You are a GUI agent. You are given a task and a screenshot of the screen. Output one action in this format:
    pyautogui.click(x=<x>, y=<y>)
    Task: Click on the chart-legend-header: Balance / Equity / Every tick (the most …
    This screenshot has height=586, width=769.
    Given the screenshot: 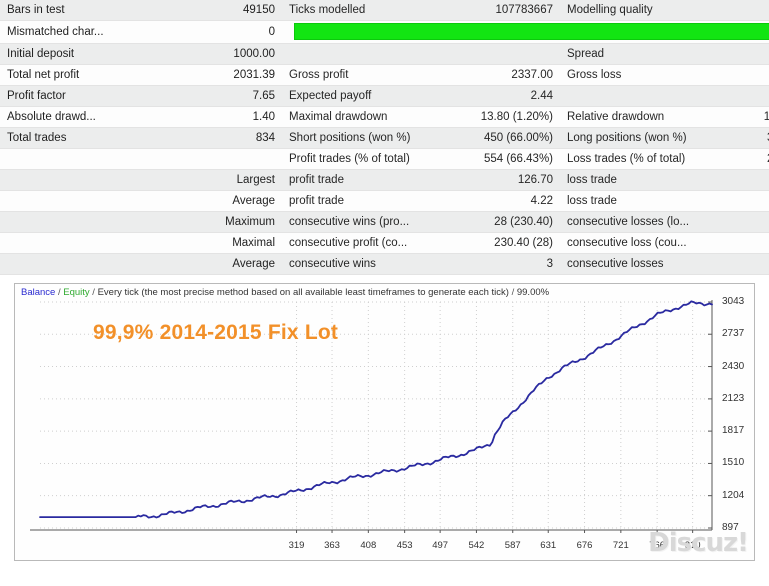 What is the action you would take?
    pyautogui.click(x=285, y=292)
    